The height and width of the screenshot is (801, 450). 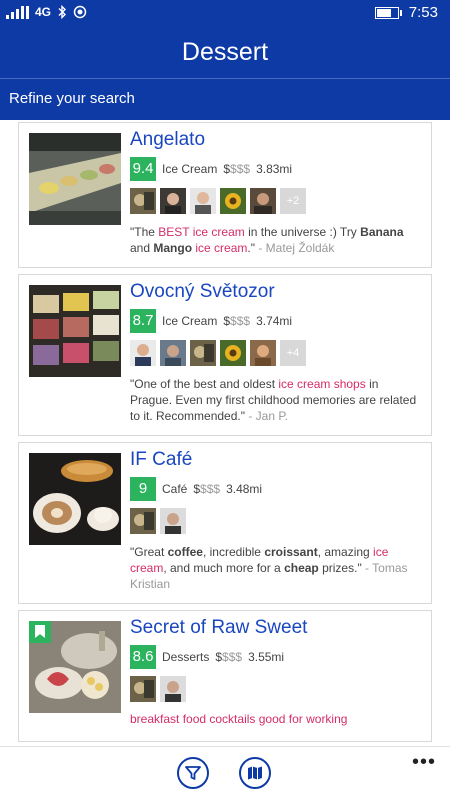 I want to click on rating-badge: 9, so click(x=143, y=489).